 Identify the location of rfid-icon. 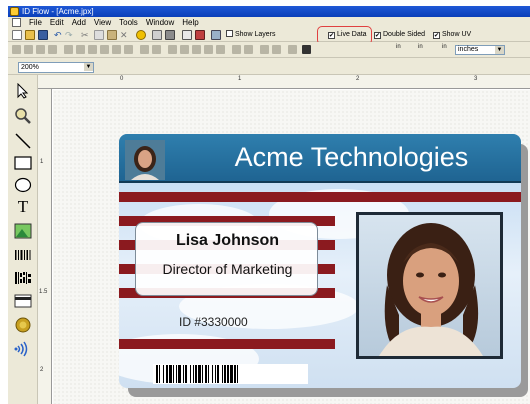
(21, 349).